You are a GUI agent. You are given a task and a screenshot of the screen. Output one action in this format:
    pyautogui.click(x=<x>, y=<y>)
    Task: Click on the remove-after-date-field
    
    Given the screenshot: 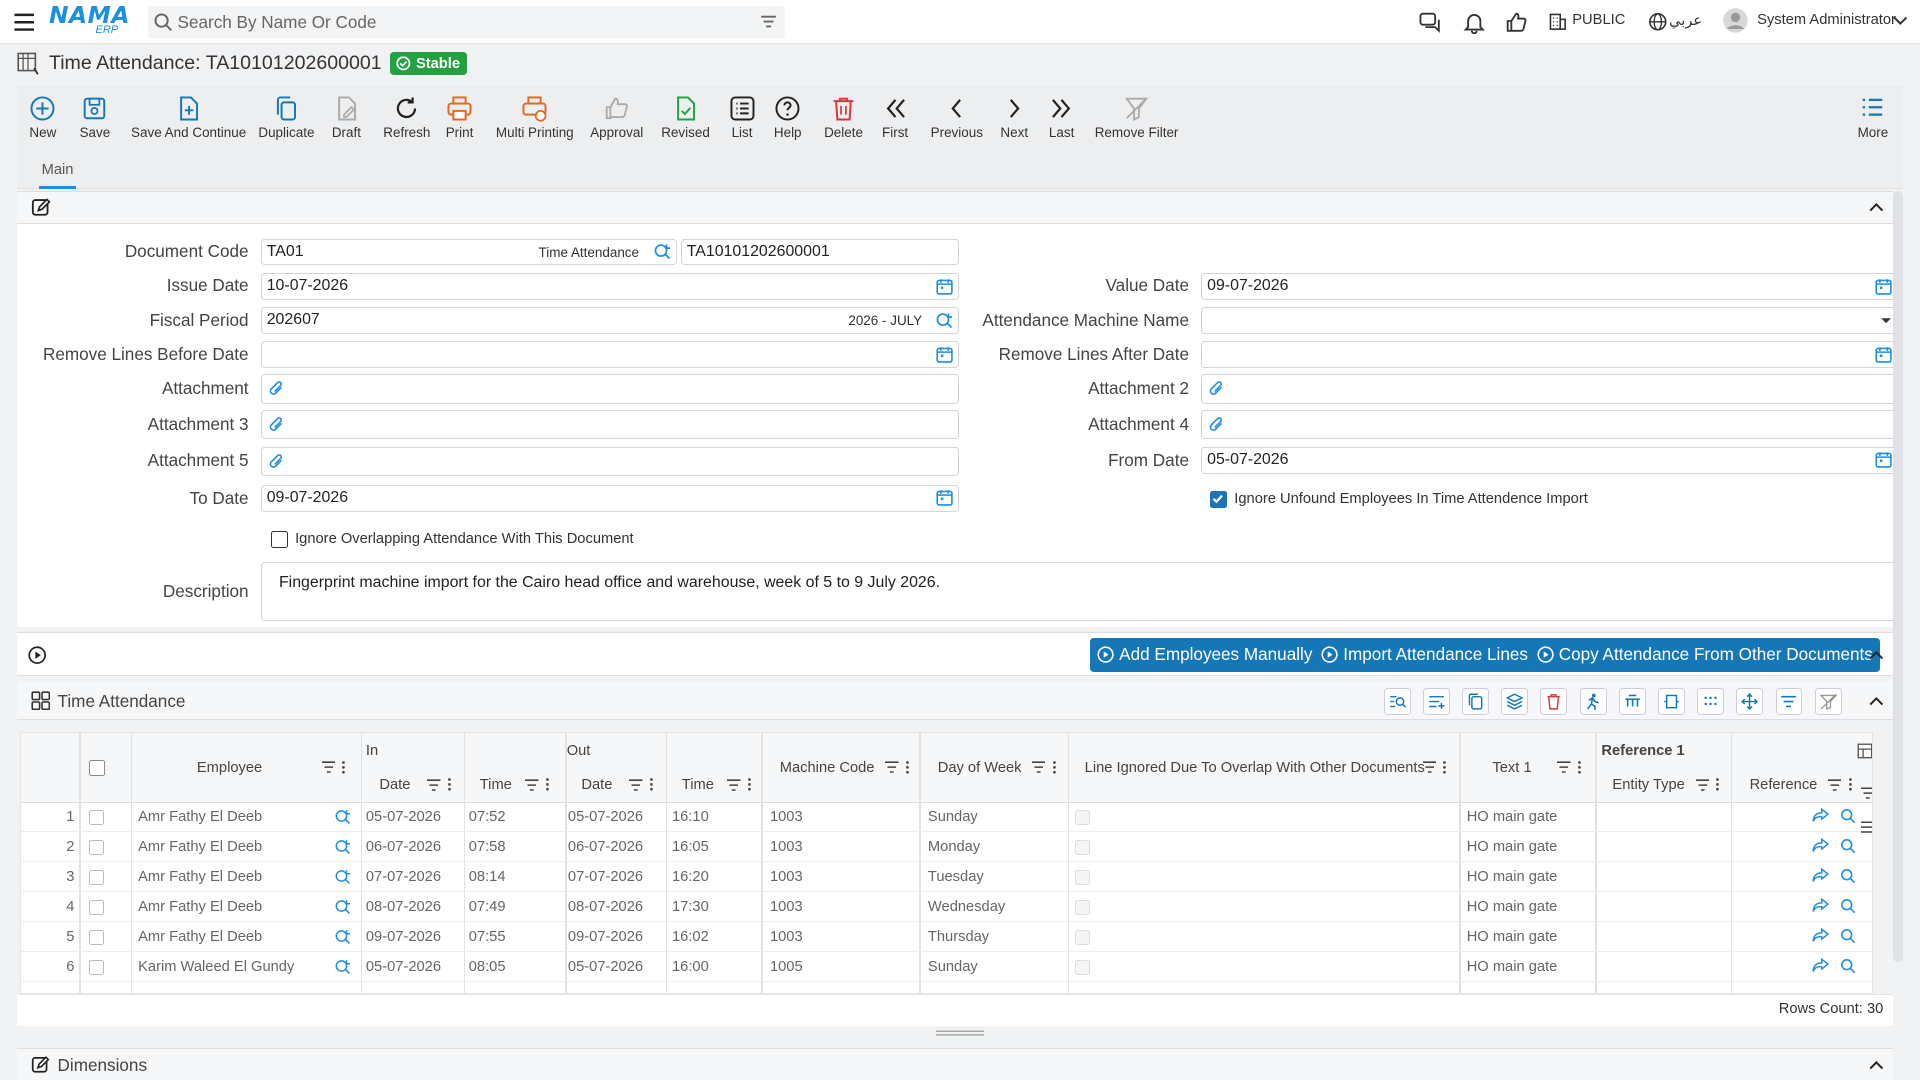 What is the action you would take?
    pyautogui.click(x=1549, y=355)
    